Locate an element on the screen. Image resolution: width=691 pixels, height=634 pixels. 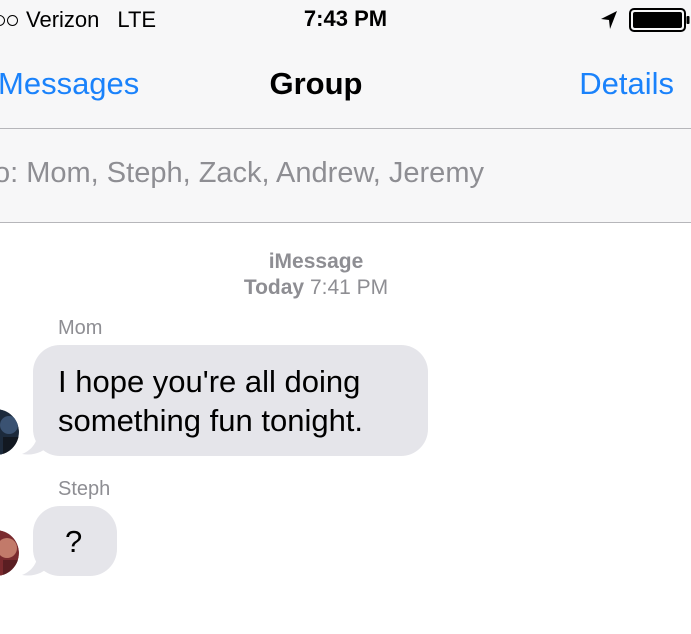
service-label: iMessage is located at coordinates (316, 261).